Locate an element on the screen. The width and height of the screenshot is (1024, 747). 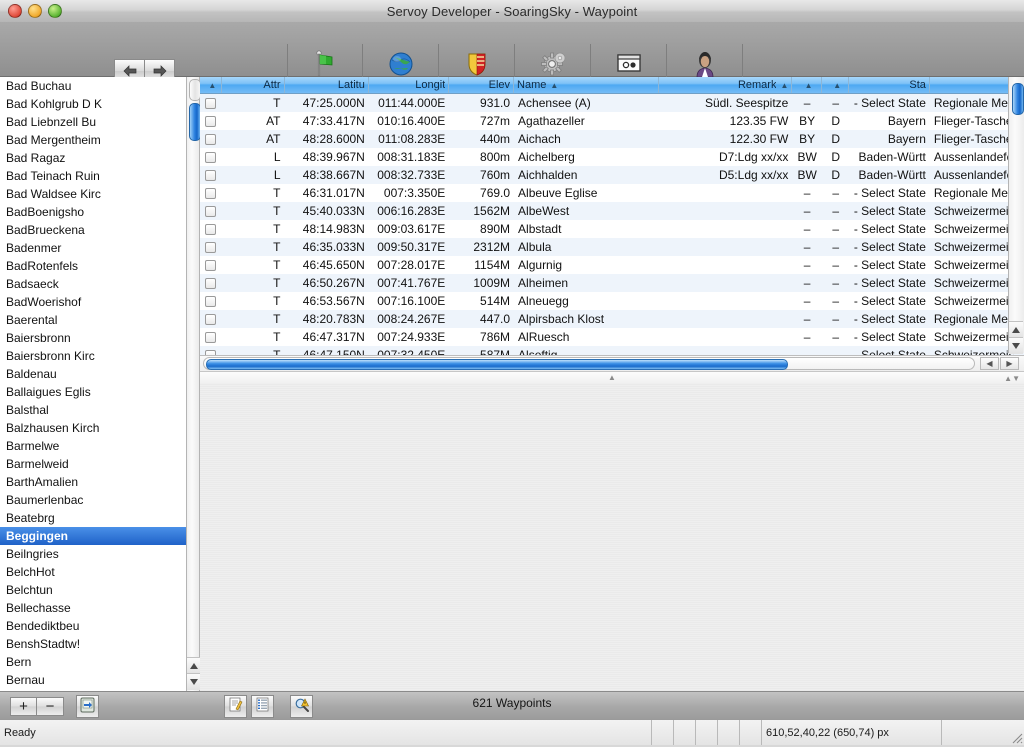
sidebar-scroll-up-button is located at coordinates (194, 665).